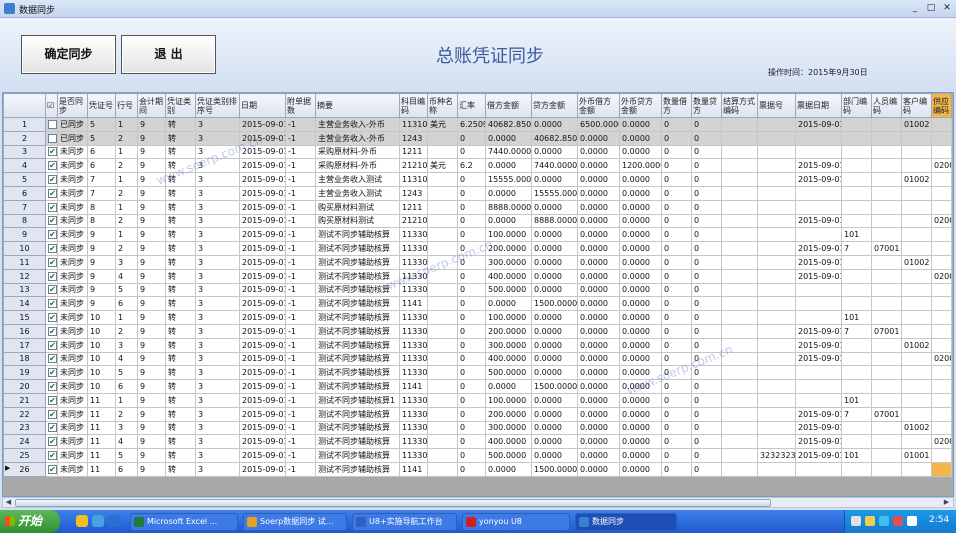 This screenshot has height=533, width=956. What do you see at coordinates (24, 124) in the screenshot?
I see `row-number: 1` at bounding box center [24, 124].